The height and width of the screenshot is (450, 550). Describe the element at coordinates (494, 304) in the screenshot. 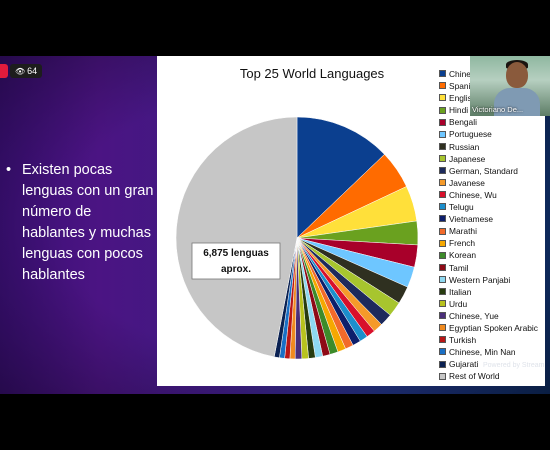

I see `legend-item-urdu: Urdu` at that location.